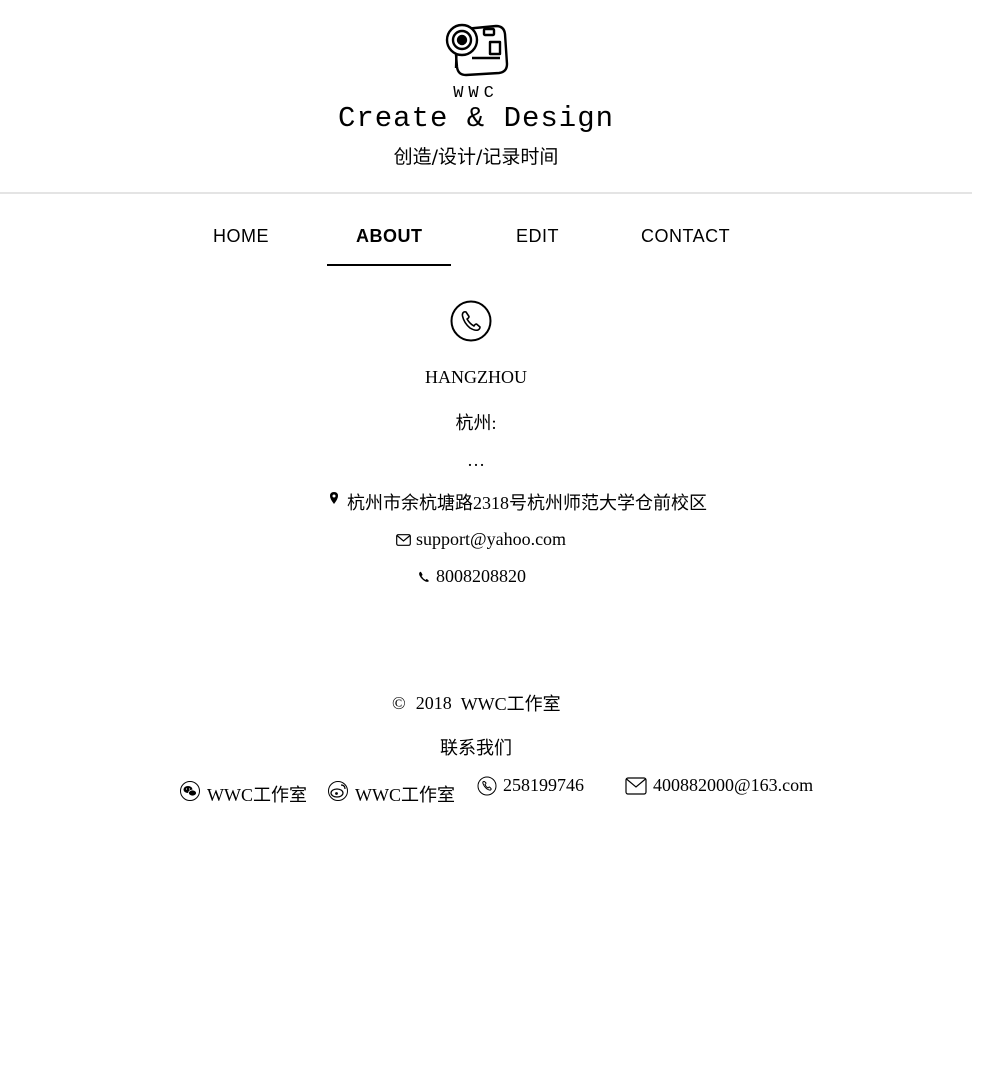 The height and width of the screenshot is (1078, 988). What do you see at coordinates (476, 157) in the screenshot?
I see `brand-subtitle: 创造/设计/记录时间` at bounding box center [476, 157].